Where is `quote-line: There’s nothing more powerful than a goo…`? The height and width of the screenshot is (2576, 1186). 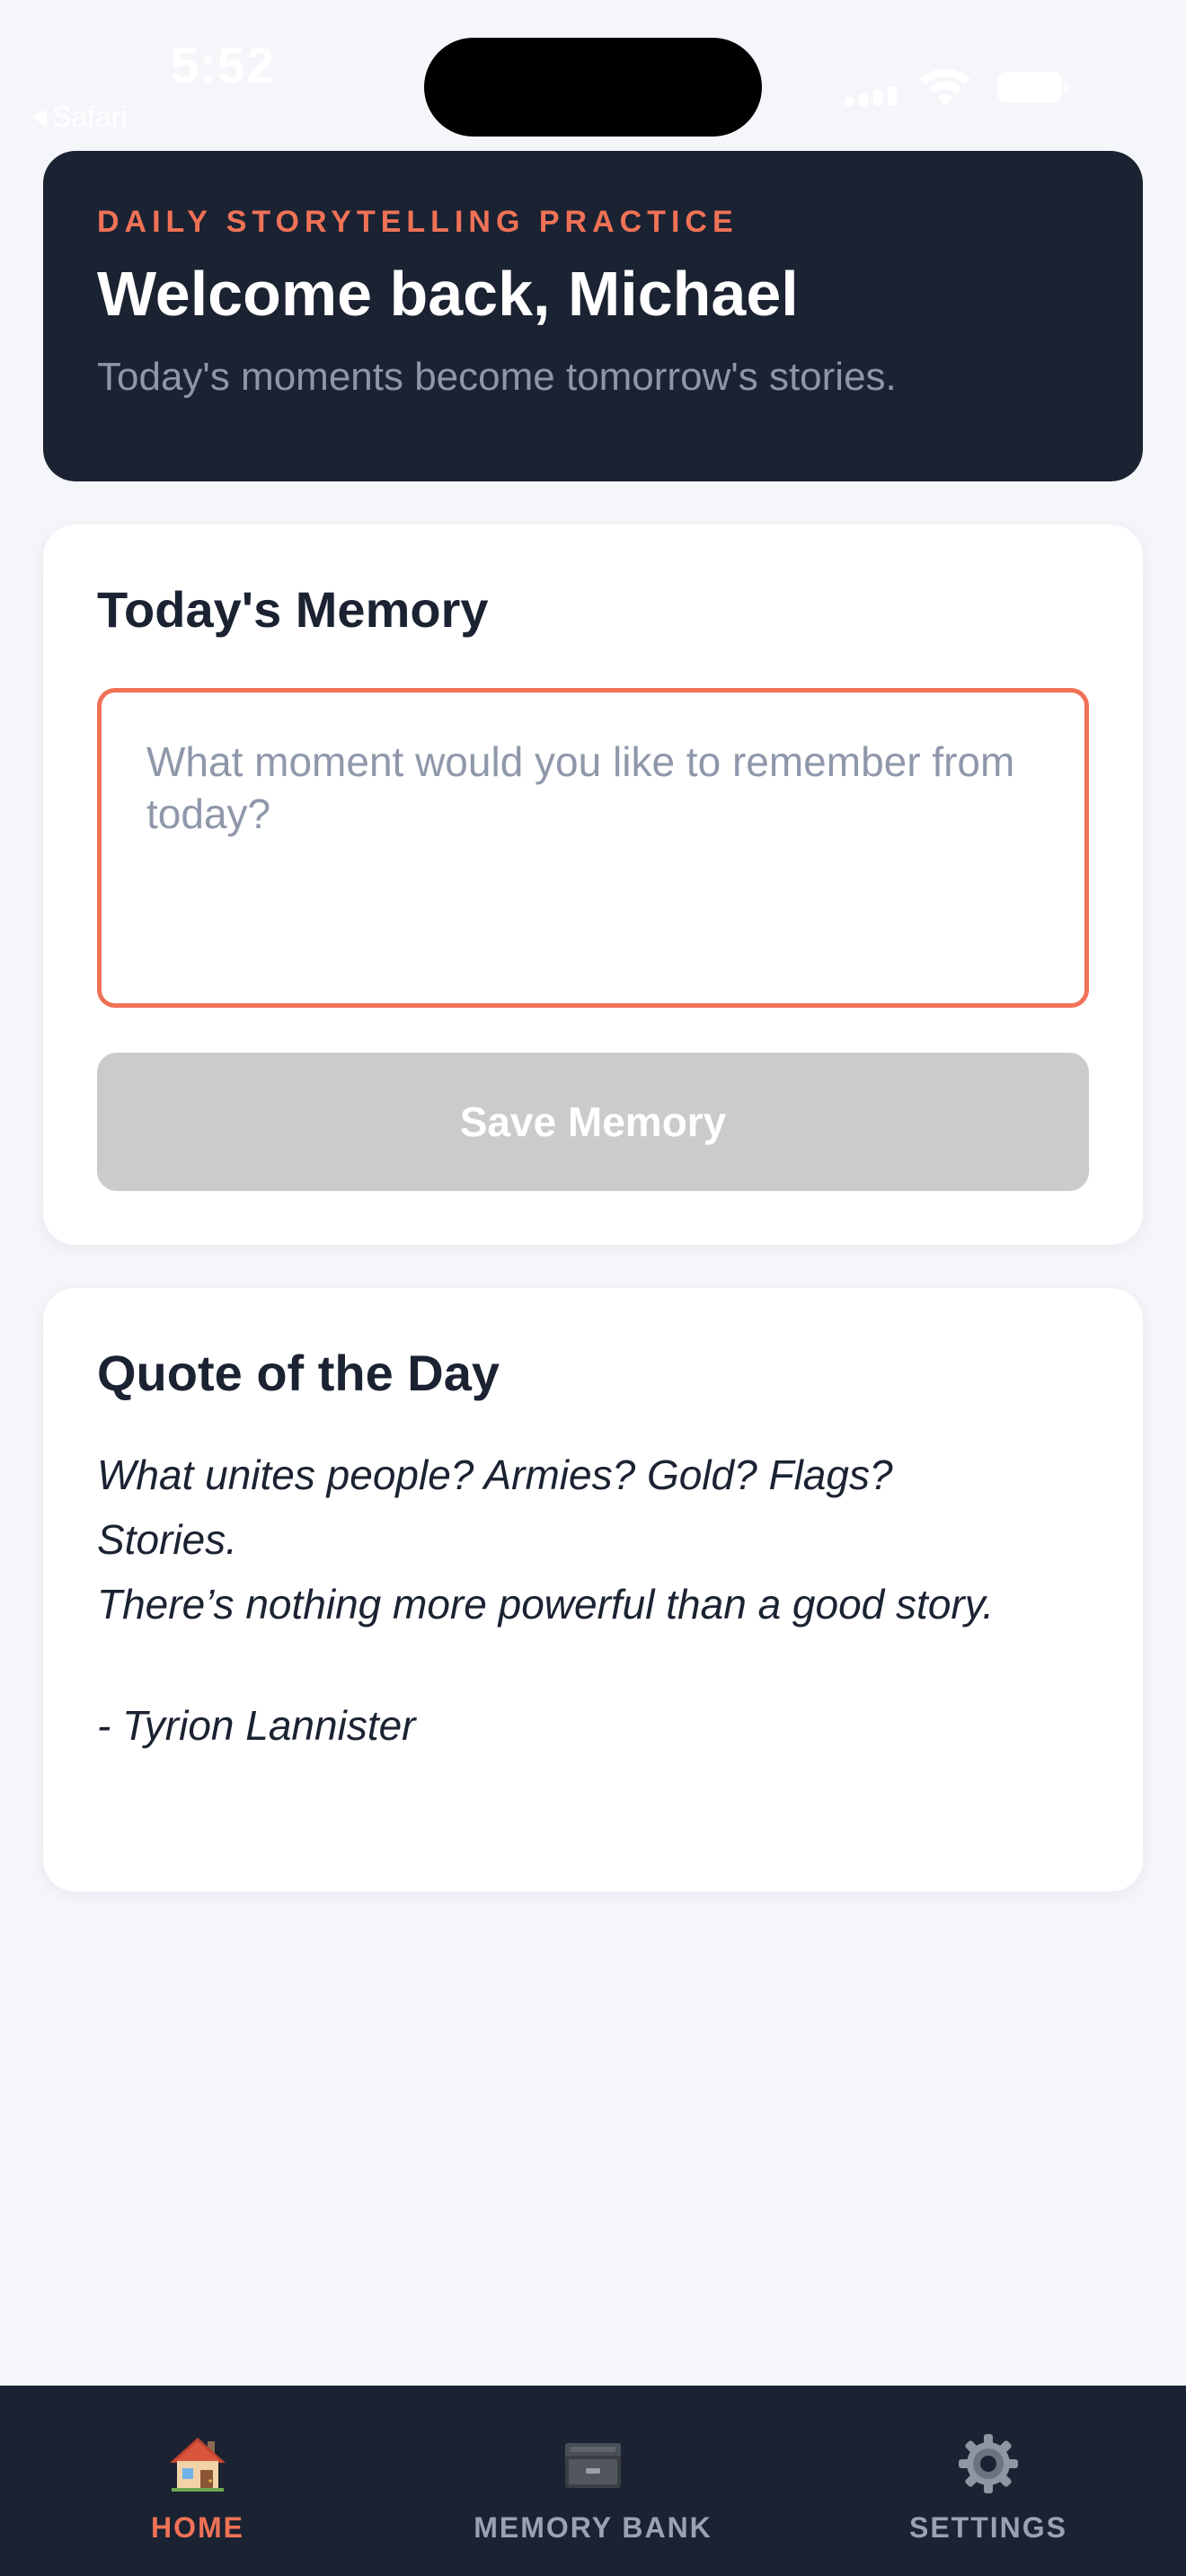
quote-line: There’s nothing more powerful than a goo… is located at coordinates (546, 1604).